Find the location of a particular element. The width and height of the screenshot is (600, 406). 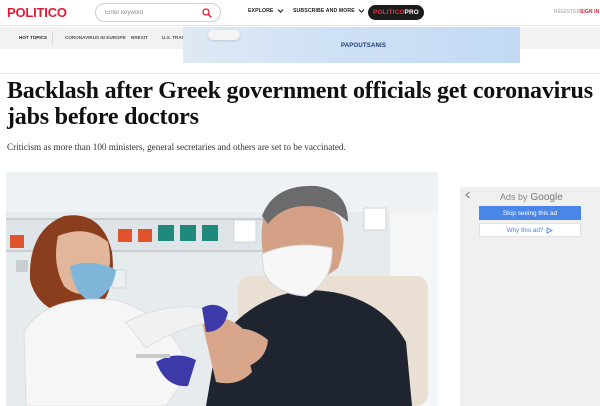

ads-by-text: Ads by is located at coordinates (514, 197).